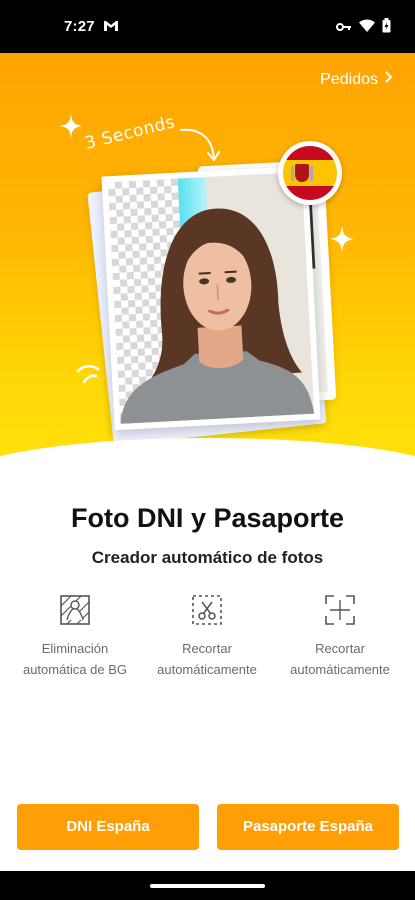 The height and width of the screenshot is (900, 415). I want to click on swoosh-decoration-icon, so click(89, 376).